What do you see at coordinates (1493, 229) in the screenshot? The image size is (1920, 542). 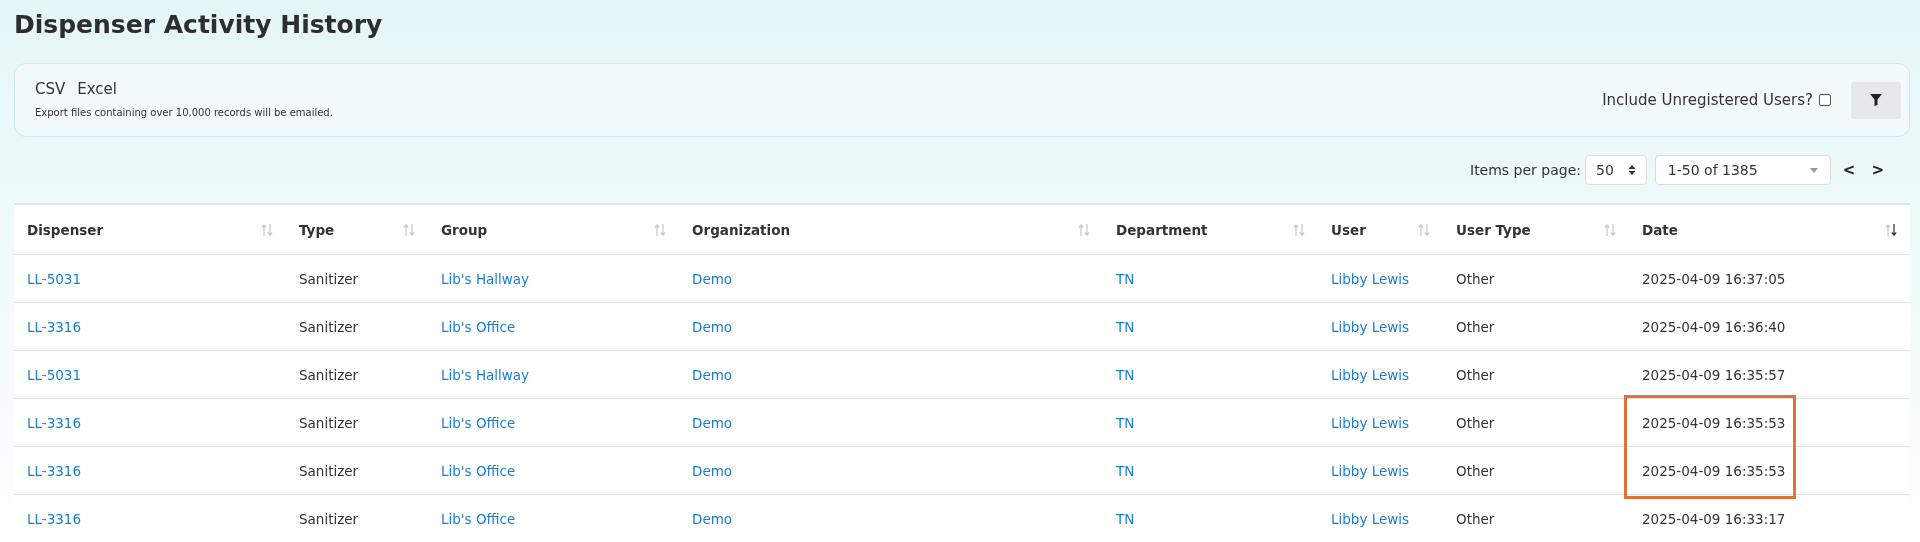 I see `column-header: User Type` at bounding box center [1493, 229].